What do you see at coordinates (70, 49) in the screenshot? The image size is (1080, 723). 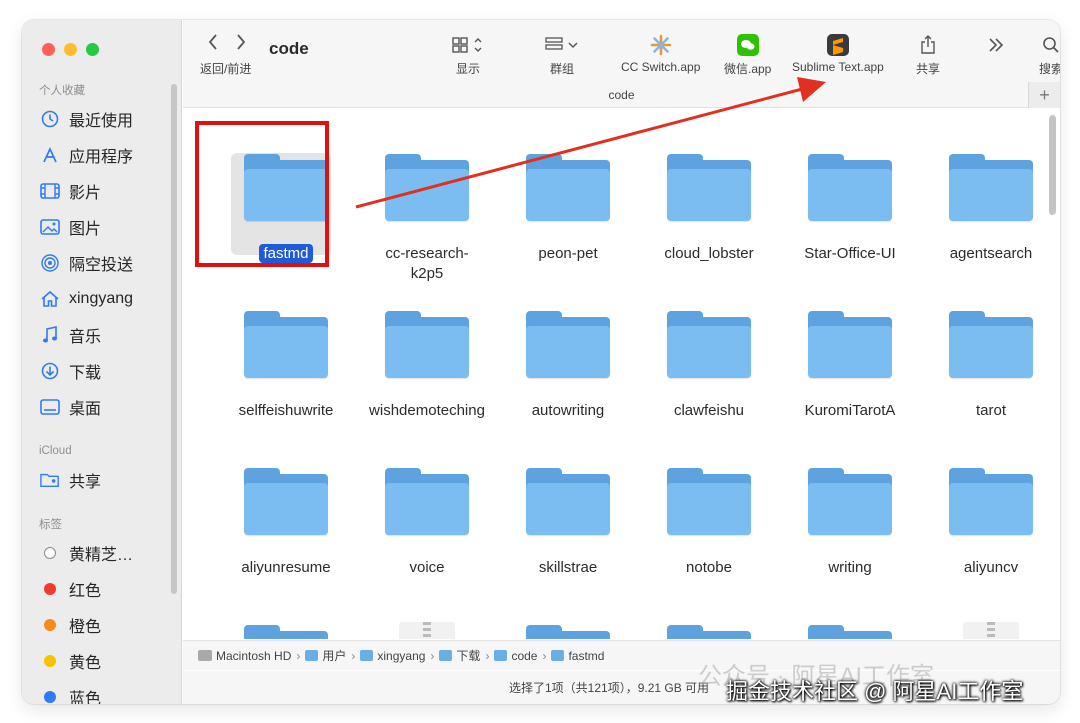 I see `minimize-button` at bounding box center [70, 49].